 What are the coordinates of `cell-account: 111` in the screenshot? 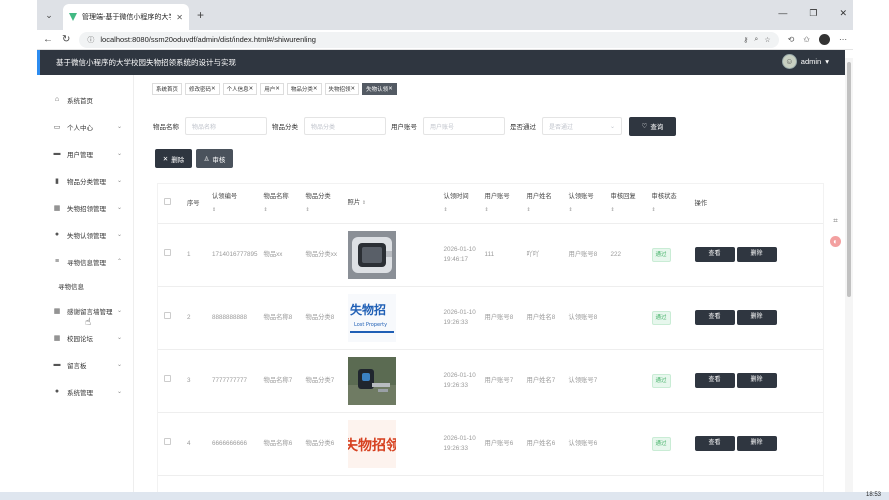 It's located at (502, 255).